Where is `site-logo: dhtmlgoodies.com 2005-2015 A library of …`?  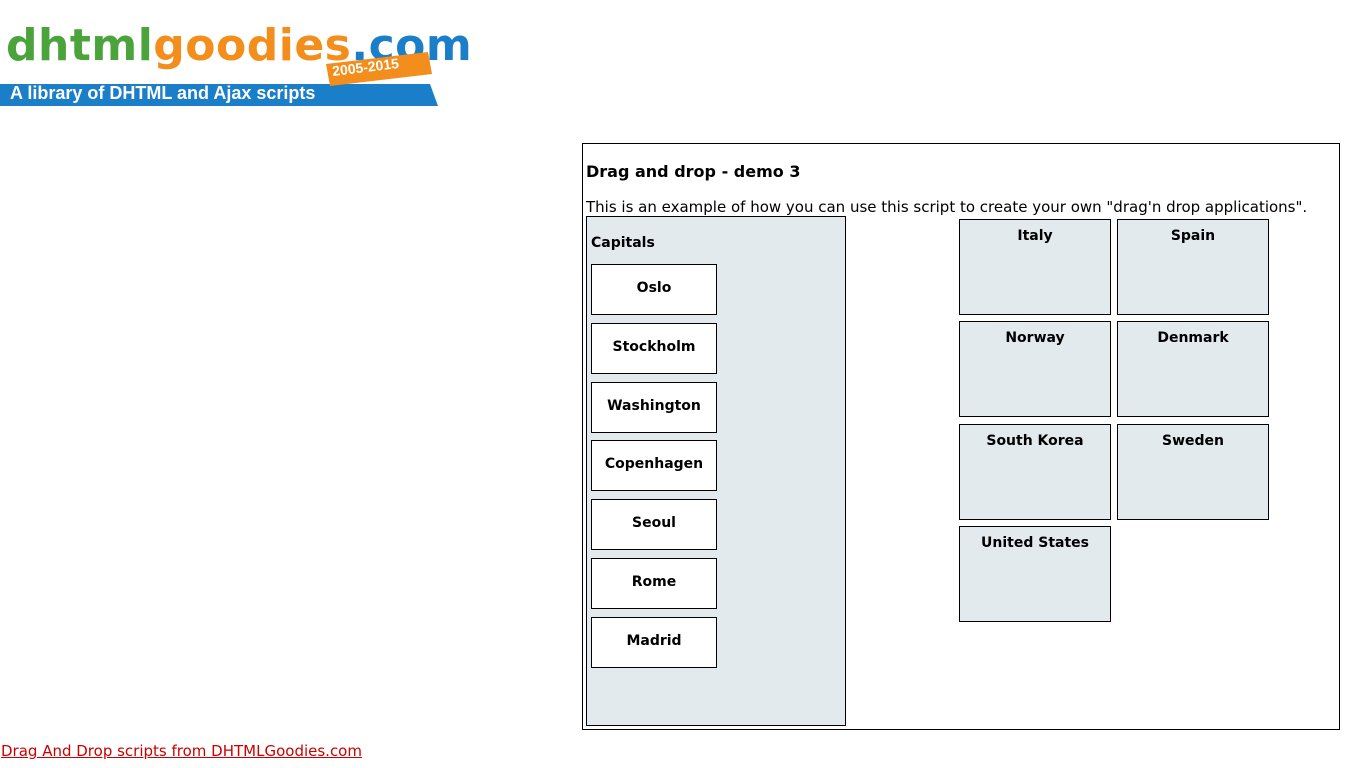
site-logo: dhtmlgoodies.com 2005-2015 A library of … is located at coordinates (236, 64).